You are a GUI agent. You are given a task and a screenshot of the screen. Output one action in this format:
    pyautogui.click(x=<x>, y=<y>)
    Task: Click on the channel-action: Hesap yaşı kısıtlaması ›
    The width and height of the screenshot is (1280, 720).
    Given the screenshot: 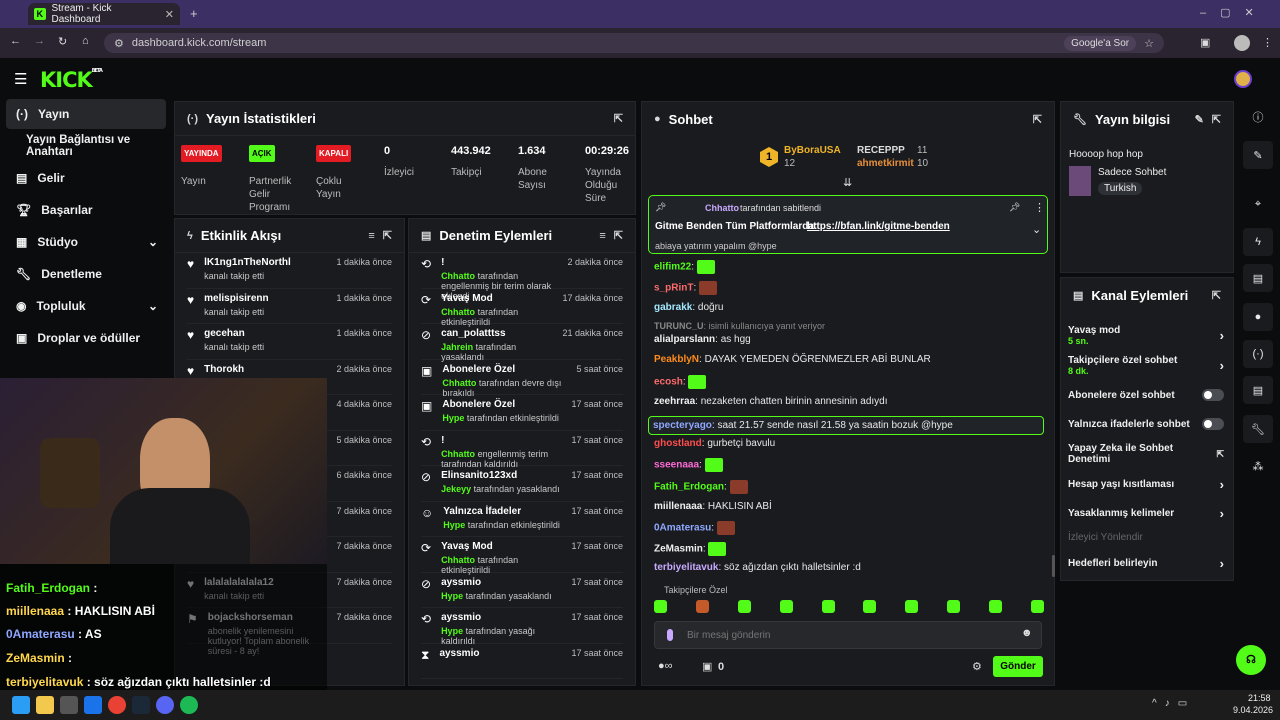 What is the action you would take?
    pyautogui.click(x=1146, y=484)
    